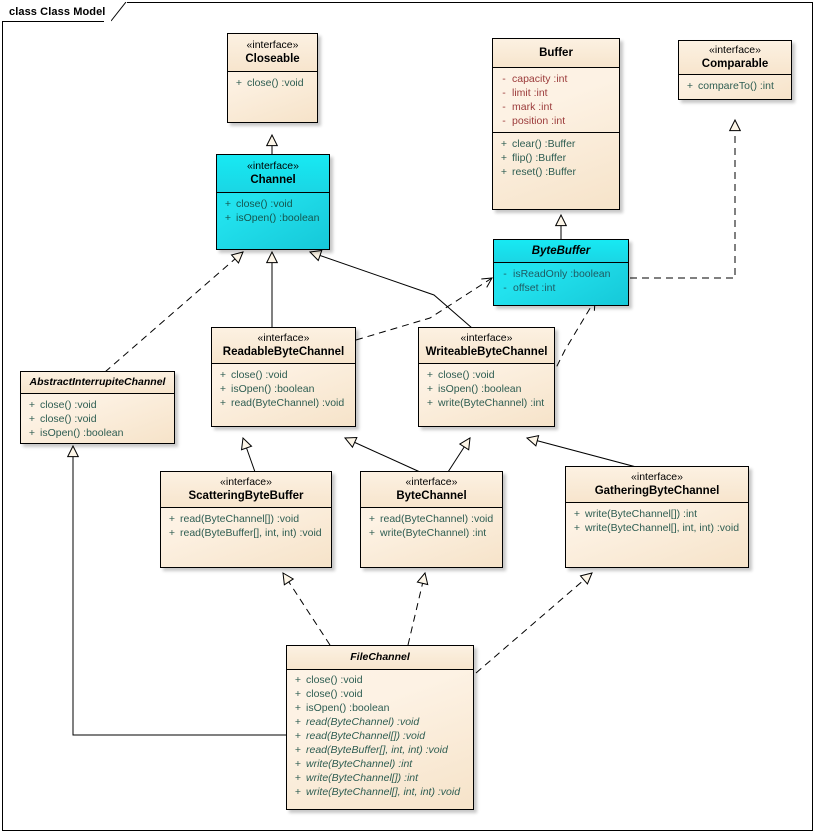 The width and height of the screenshot is (817, 835). I want to click on class-header-filechannel: FileChannel, so click(380, 658).